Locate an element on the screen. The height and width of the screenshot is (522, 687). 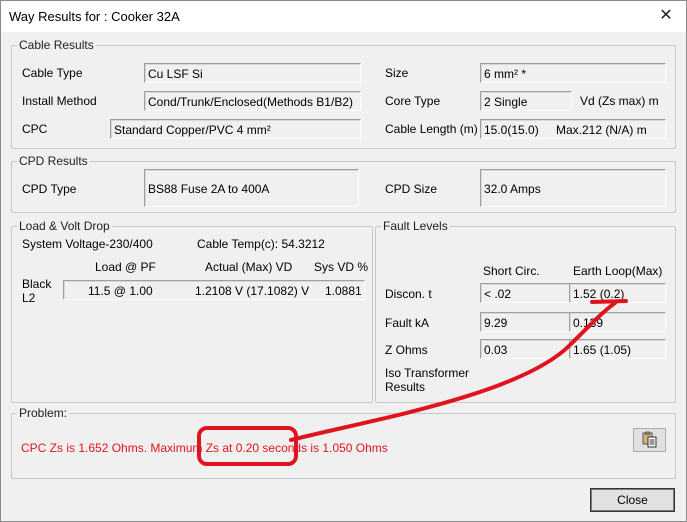
cpd-size-label: CPD Size is located at coordinates (411, 189).